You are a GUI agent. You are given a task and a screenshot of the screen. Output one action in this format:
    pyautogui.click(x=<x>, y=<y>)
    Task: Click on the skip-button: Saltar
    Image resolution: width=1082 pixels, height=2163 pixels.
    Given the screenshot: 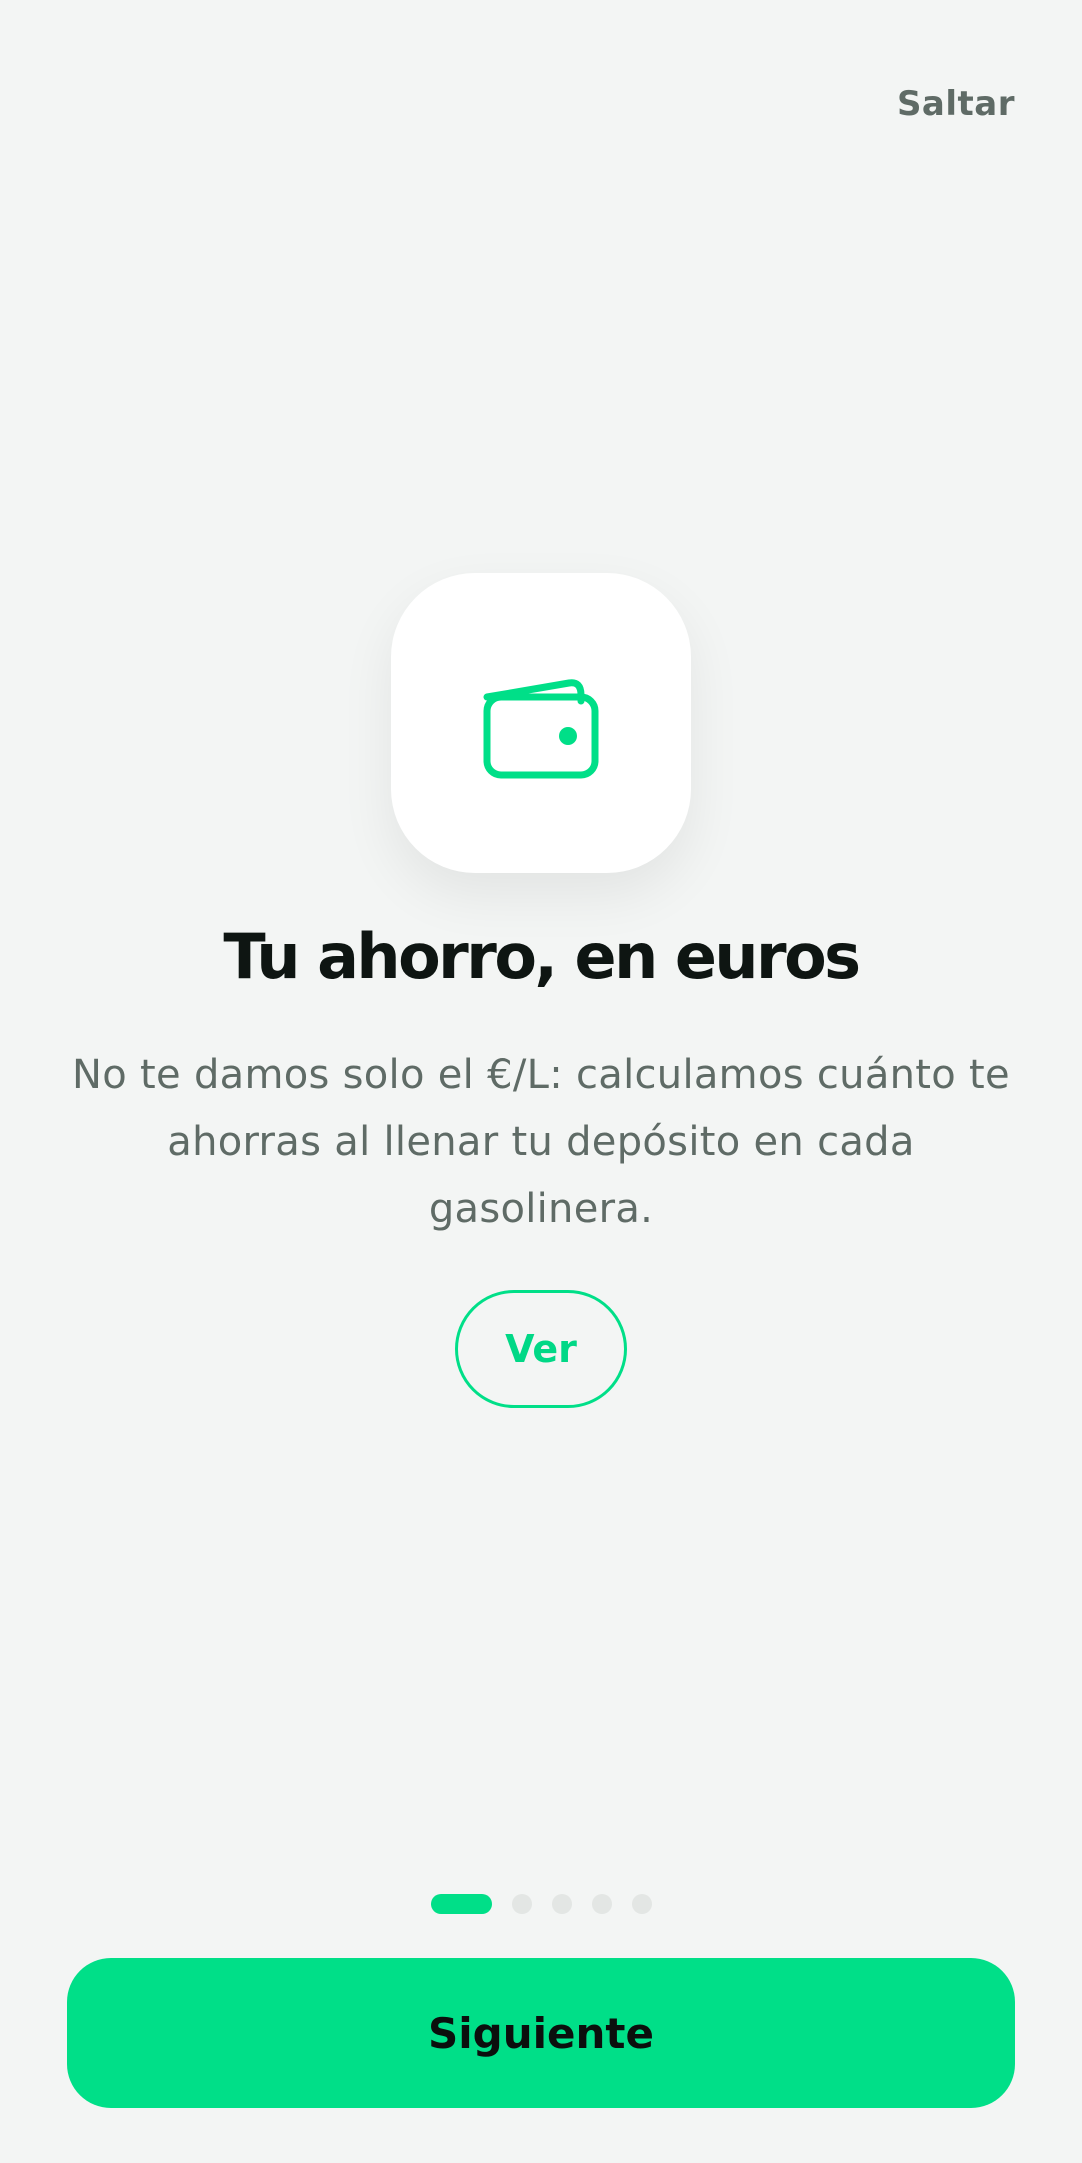 What is the action you would take?
    pyautogui.click(x=956, y=104)
    